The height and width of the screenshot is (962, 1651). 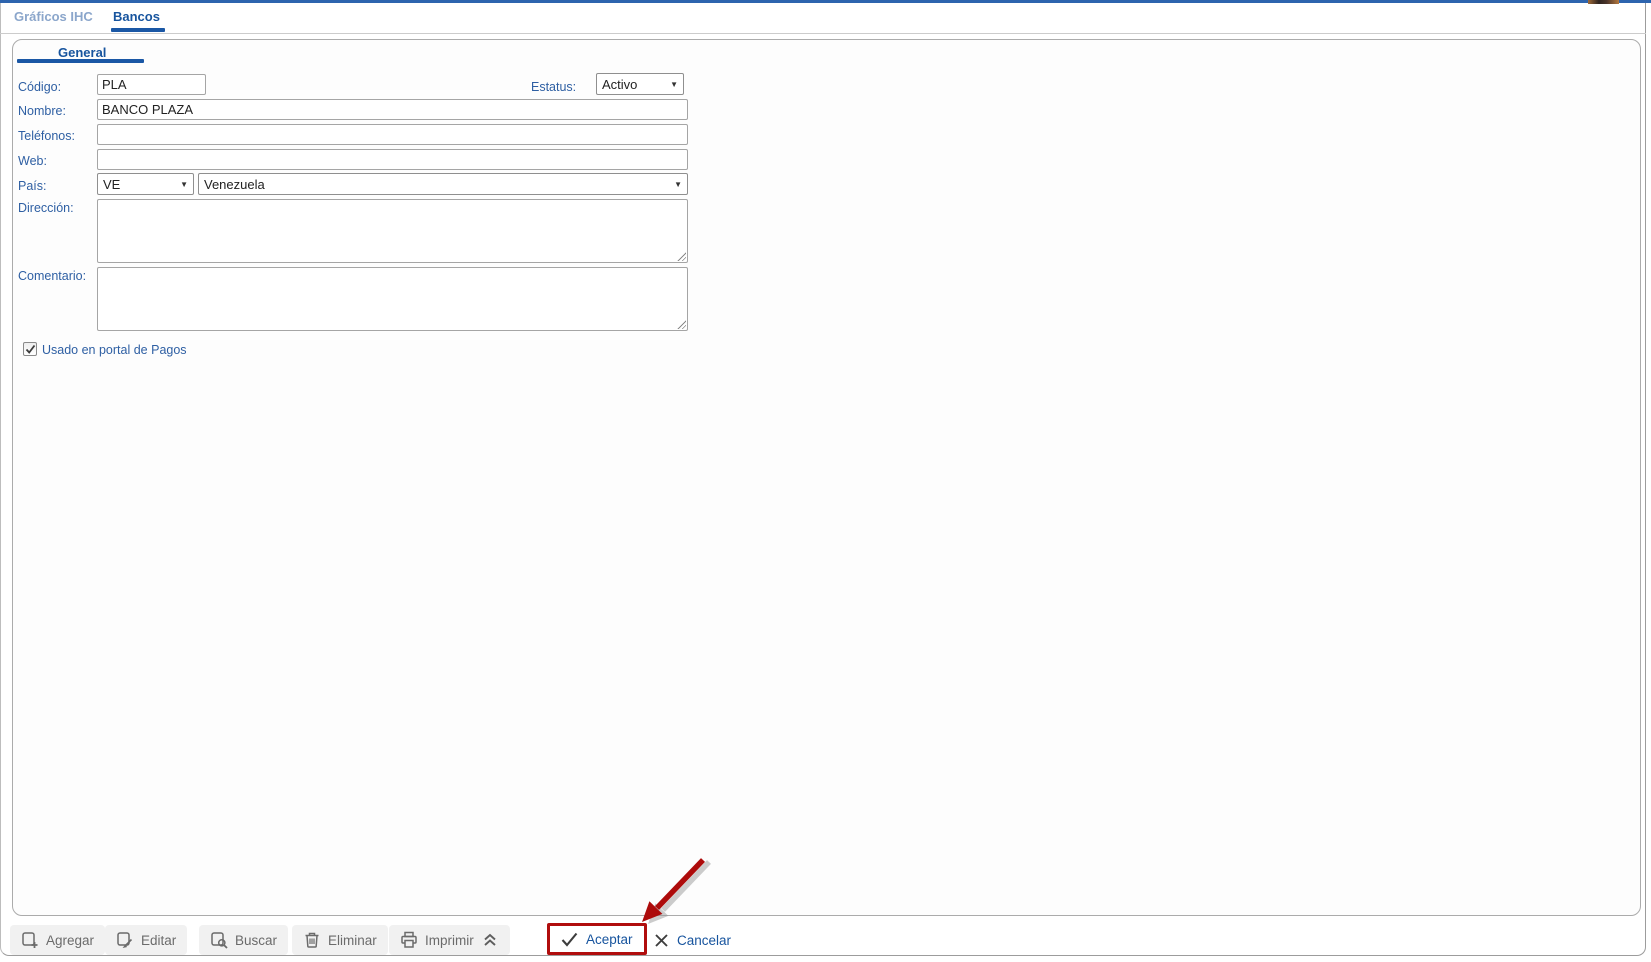 I want to click on active-tab-underline, so click(x=138, y=30).